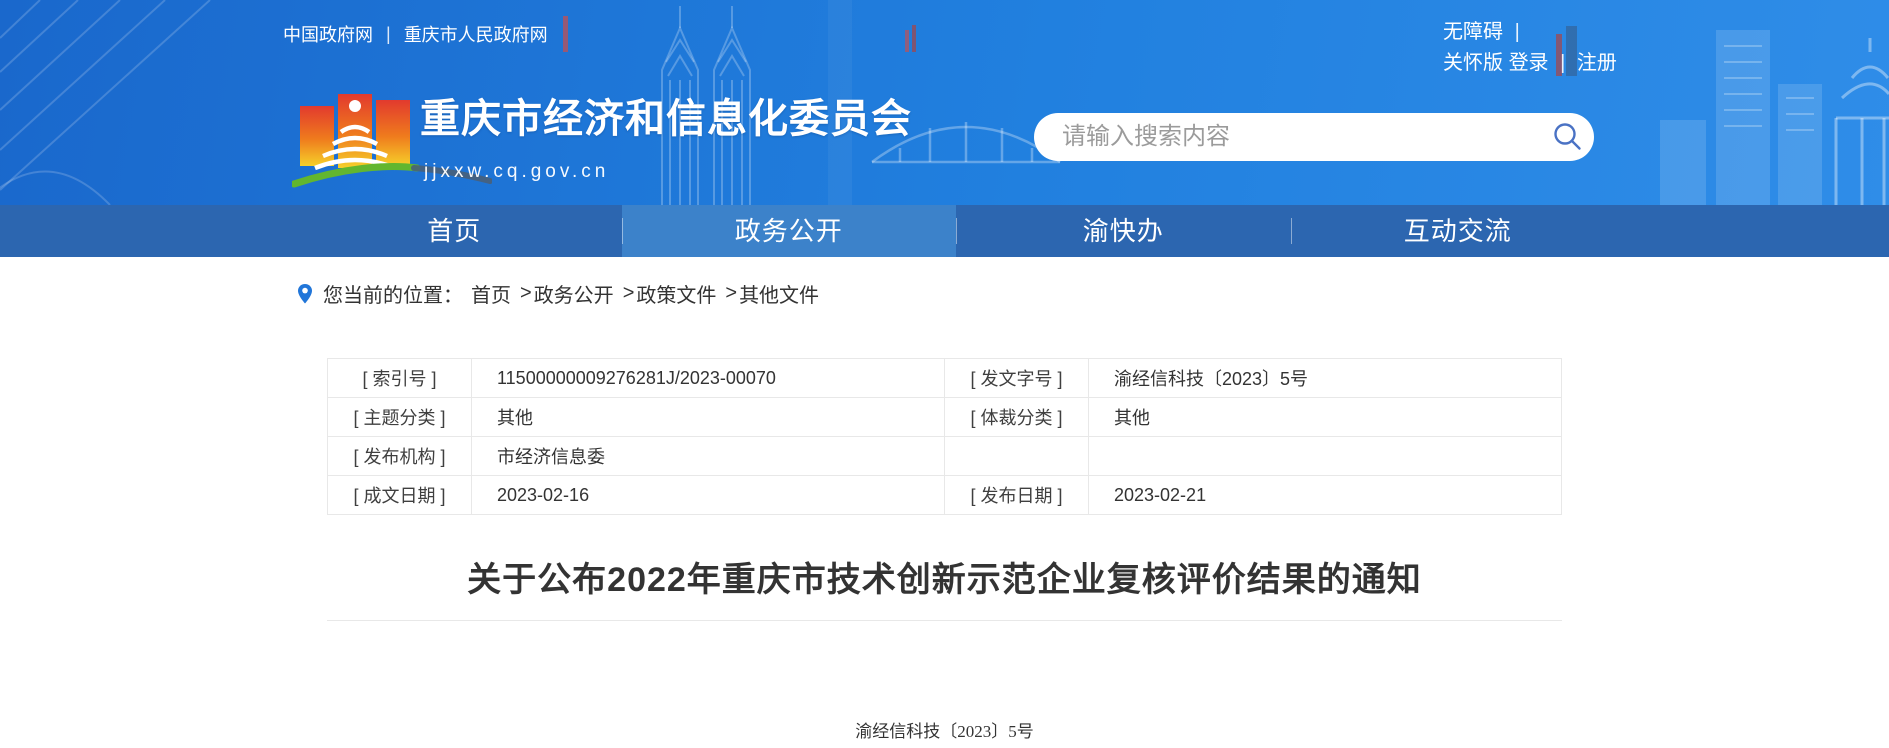 The height and width of the screenshot is (748, 1889). I want to click on nav-item-interaction: 互动交流, so click(1458, 231).